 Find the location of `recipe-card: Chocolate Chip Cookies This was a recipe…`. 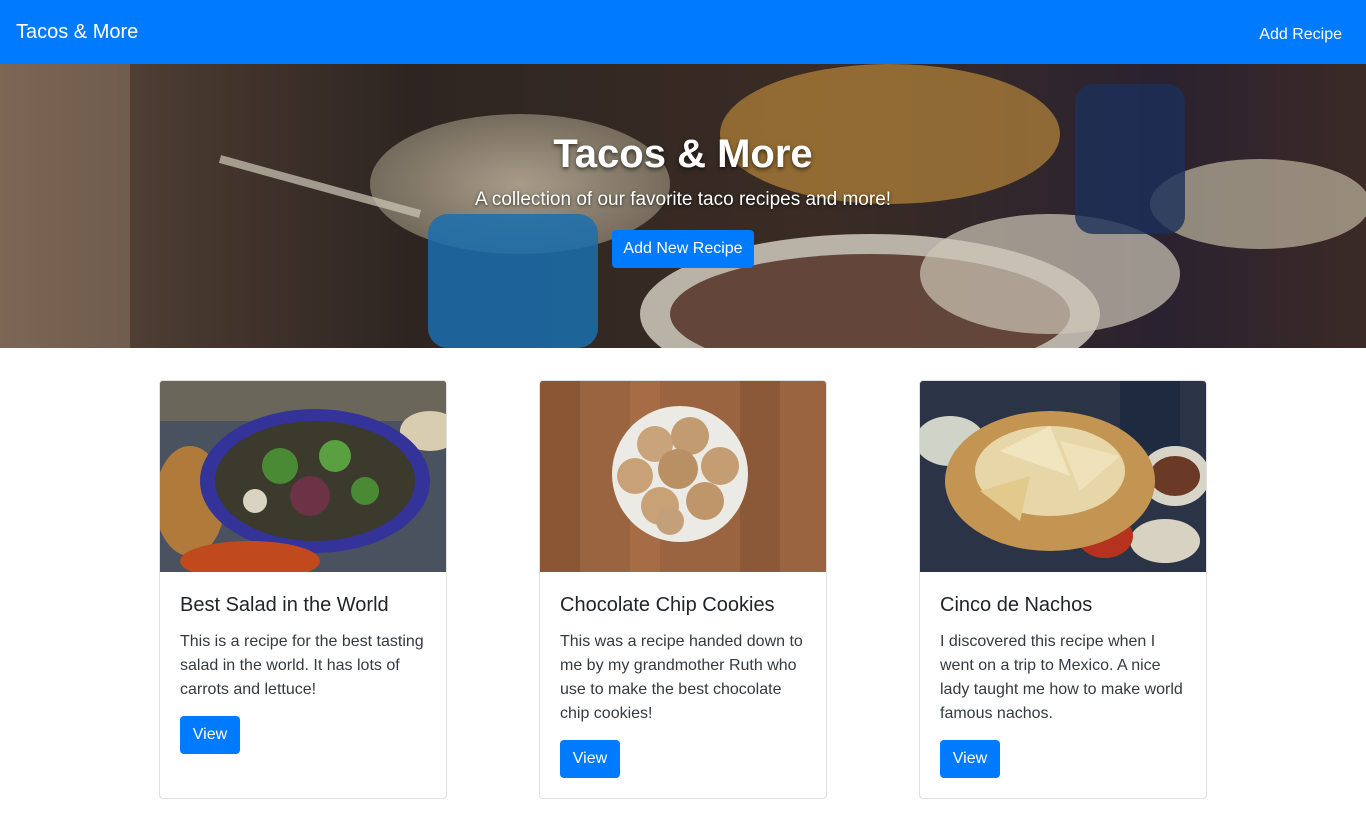

recipe-card: Chocolate Chip Cookies This was a recipe… is located at coordinates (683, 589).